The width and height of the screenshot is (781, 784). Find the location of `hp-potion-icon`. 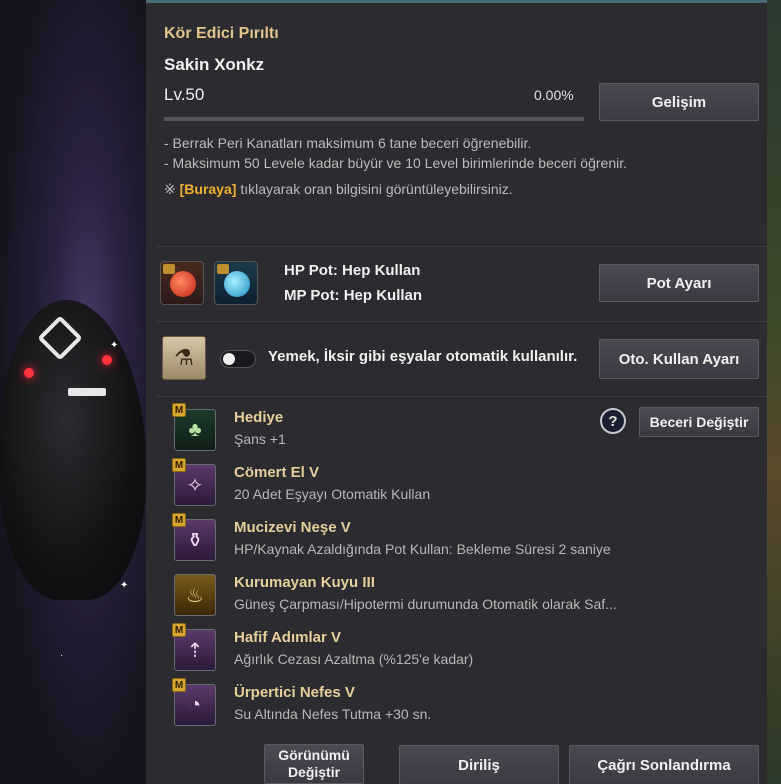

hp-potion-icon is located at coordinates (182, 283).